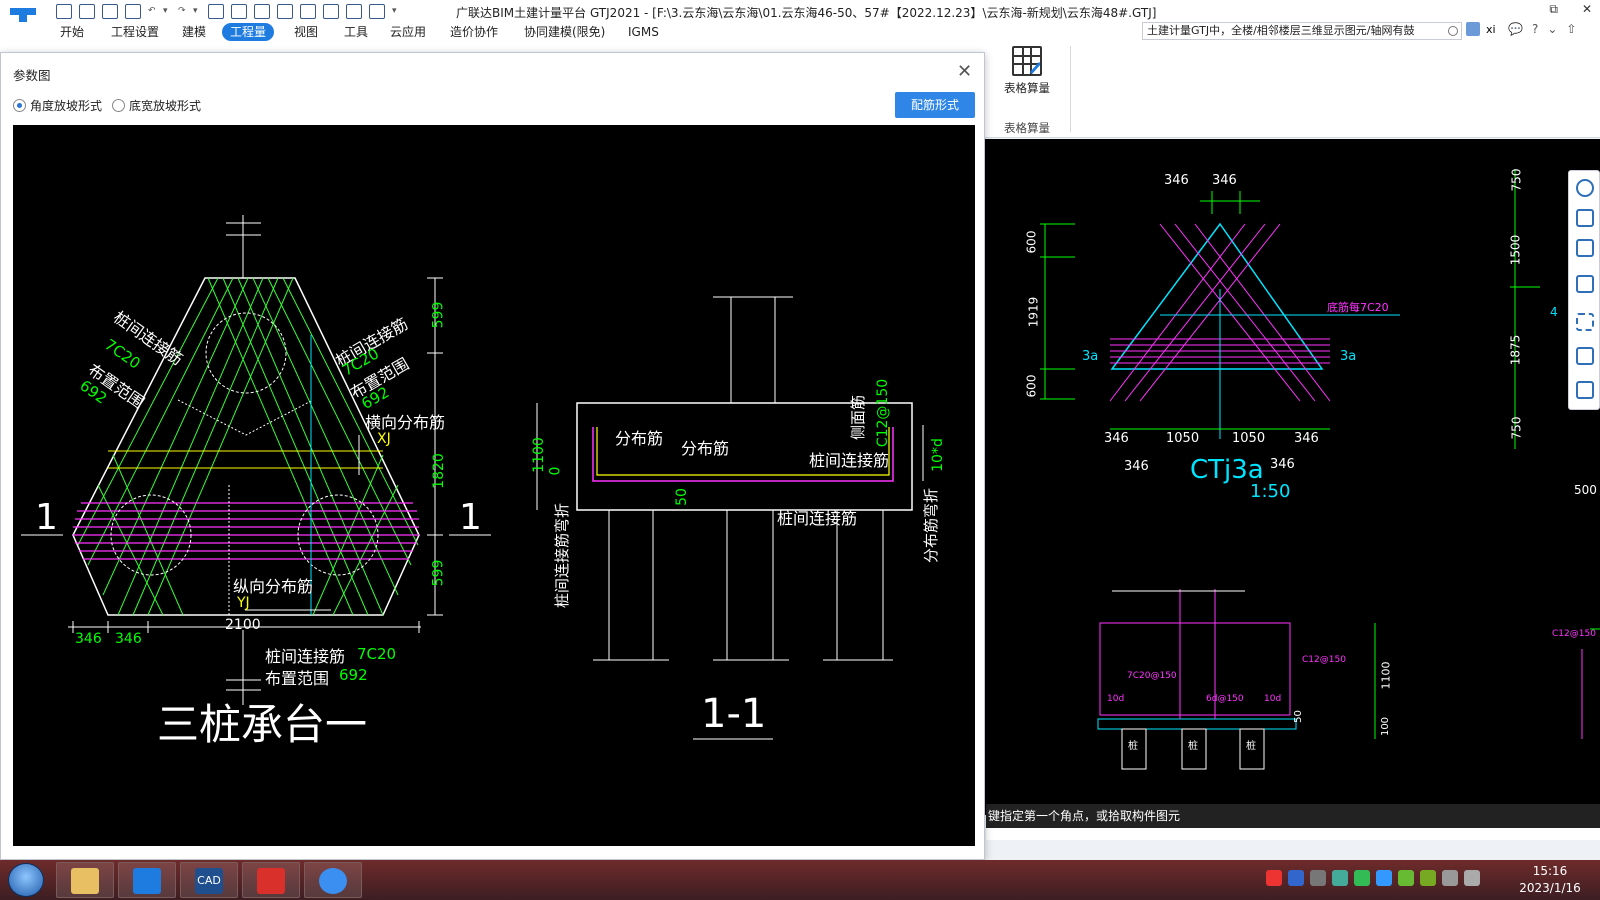 This screenshot has height=900, width=1600. I want to click on undo-dropdown-icon: ▾, so click(167, 11).